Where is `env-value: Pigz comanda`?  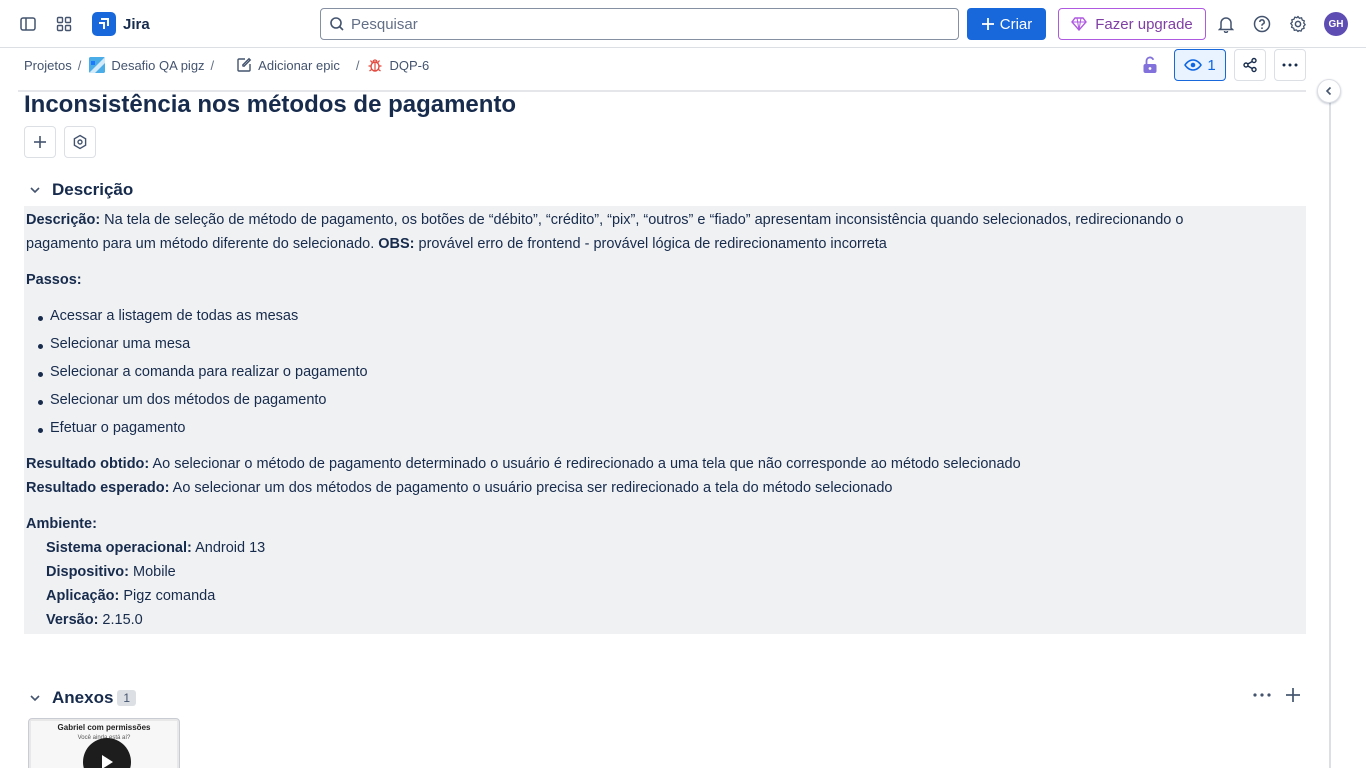
env-value: Pigz comanda is located at coordinates (167, 596).